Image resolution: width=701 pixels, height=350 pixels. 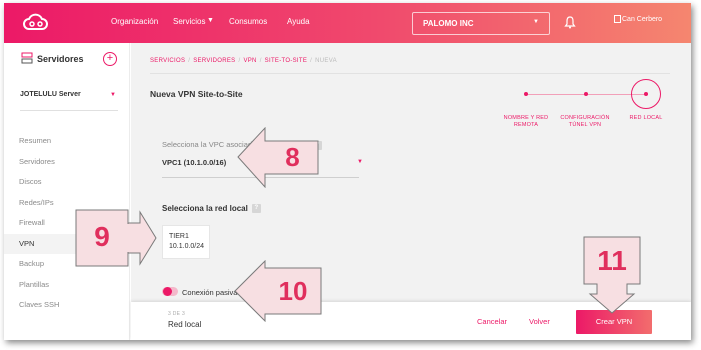 I want to click on cancel-button: Cancelar, so click(x=492, y=321).